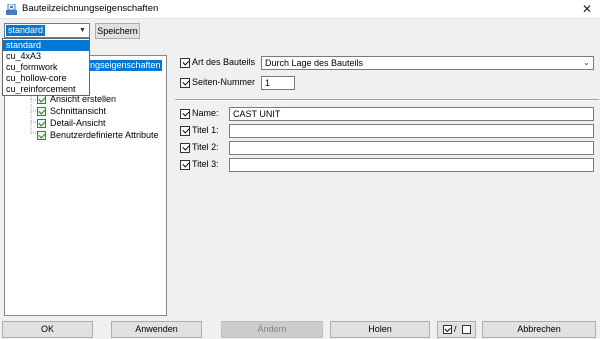  I want to click on tree-item-benutzerdefinierte-attribute: Benutzerdefinierte Attribute, so click(104, 135).